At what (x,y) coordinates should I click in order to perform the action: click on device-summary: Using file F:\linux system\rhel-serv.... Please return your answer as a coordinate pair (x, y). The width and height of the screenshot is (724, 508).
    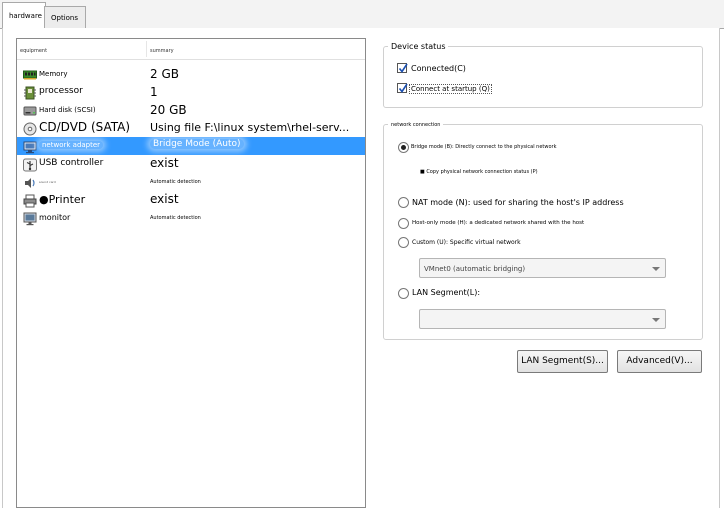
    Looking at the image, I should click on (250, 127).